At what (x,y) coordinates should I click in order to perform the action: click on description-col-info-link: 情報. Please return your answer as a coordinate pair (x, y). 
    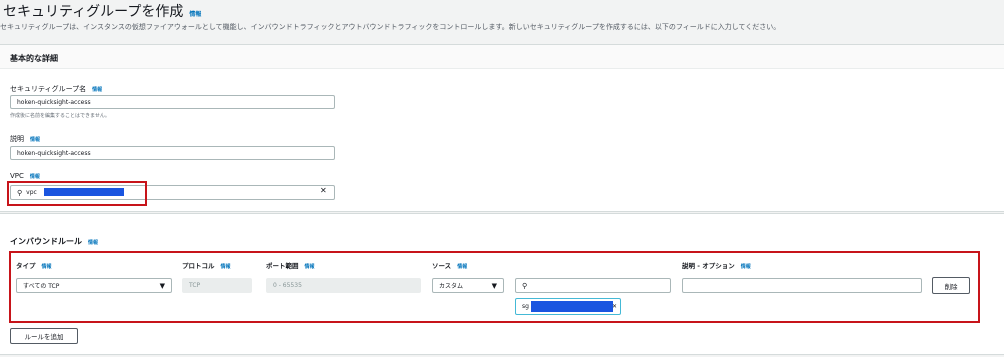
    Looking at the image, I should click on (746, 267).